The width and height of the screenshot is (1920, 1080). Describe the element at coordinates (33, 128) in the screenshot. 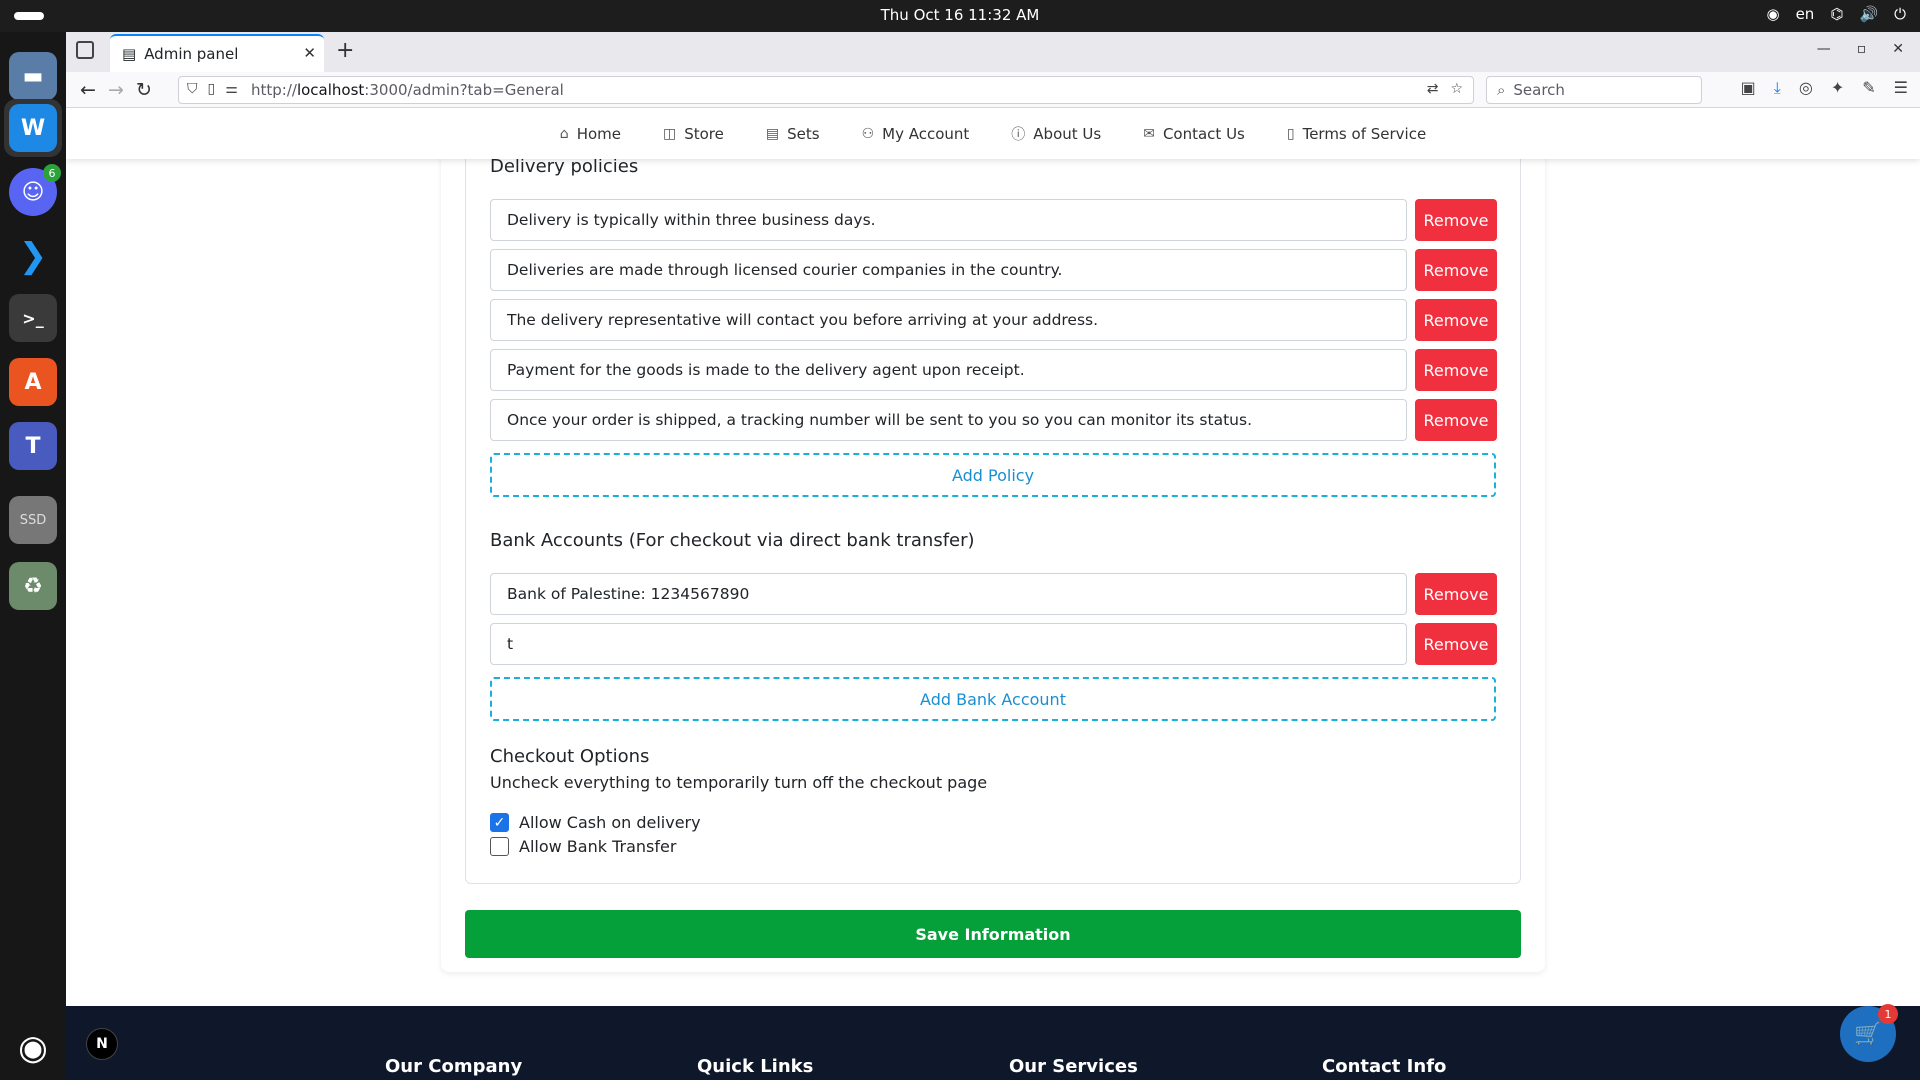

I see `whiteboard-app-icon: W` at that location.